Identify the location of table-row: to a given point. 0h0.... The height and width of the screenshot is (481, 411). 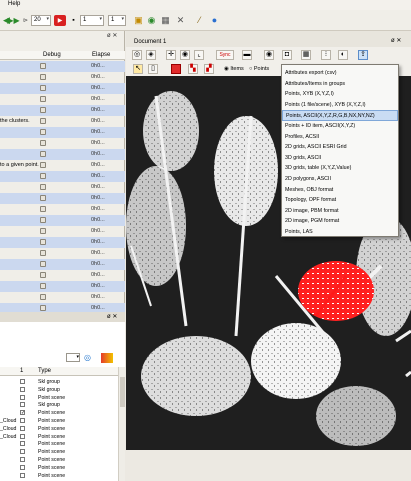
(62, 165).